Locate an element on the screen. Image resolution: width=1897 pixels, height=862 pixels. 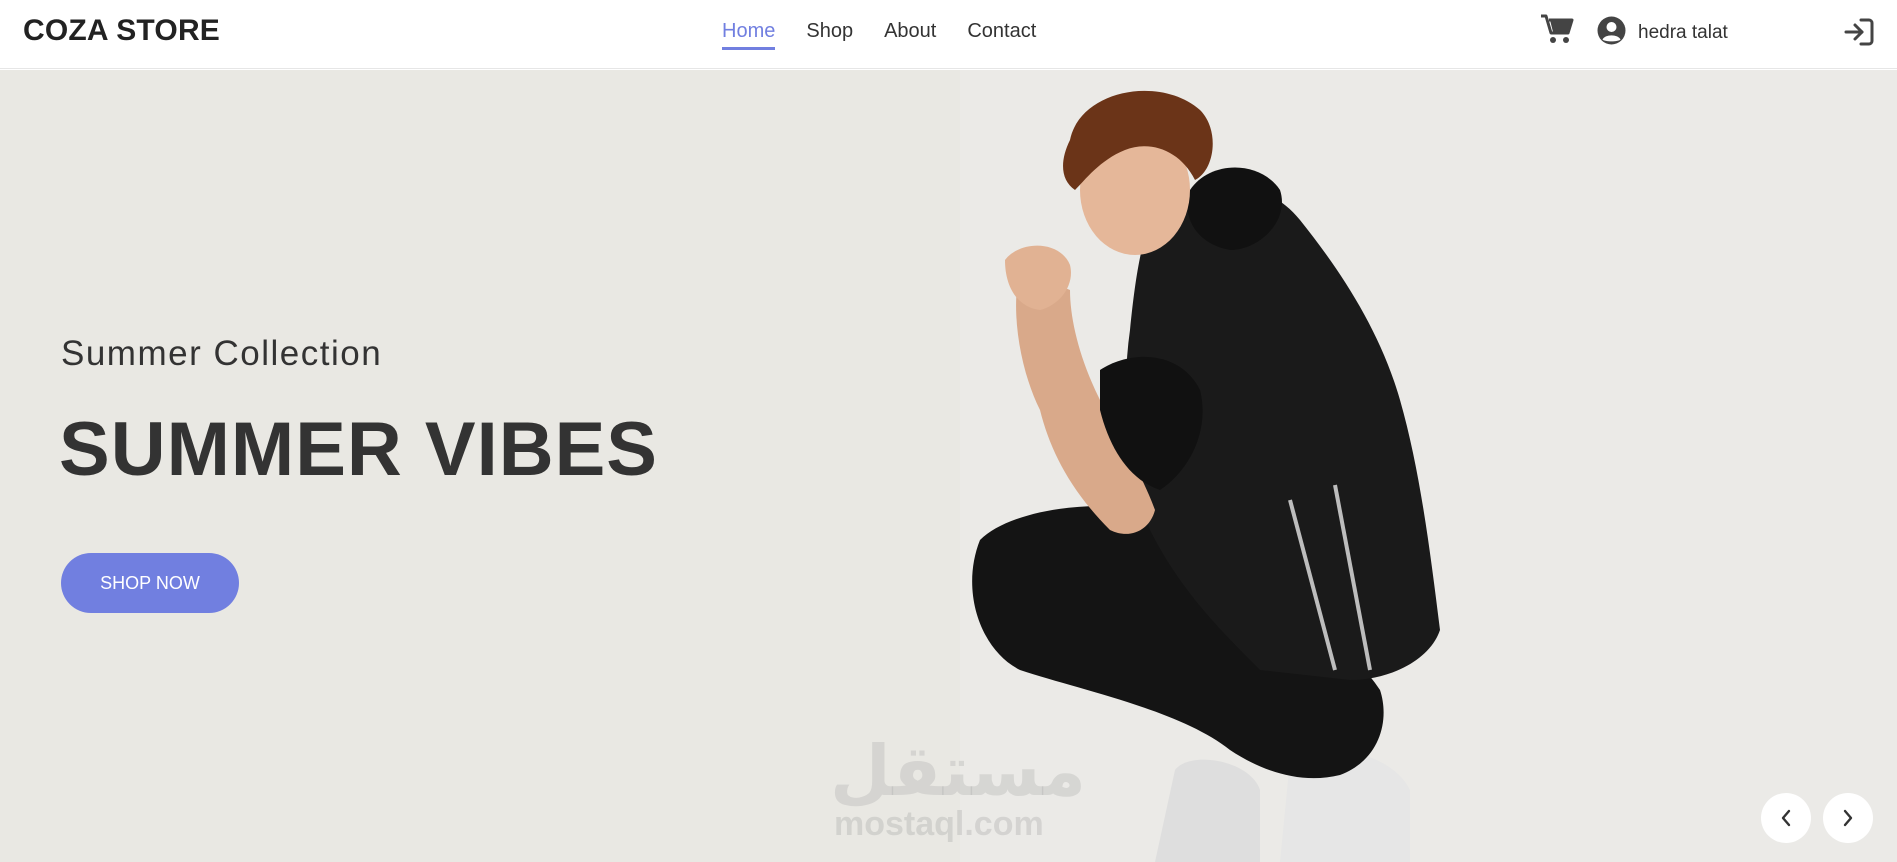
chevron-left-icon is located at coordinates (1786, 818).